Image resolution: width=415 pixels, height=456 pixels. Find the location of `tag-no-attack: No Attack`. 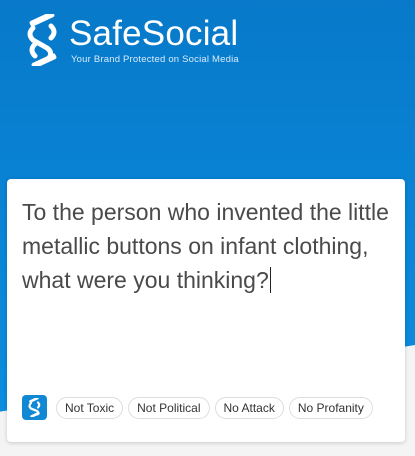

tag-no-attack: No Attack is located at coordinates (249, 407).